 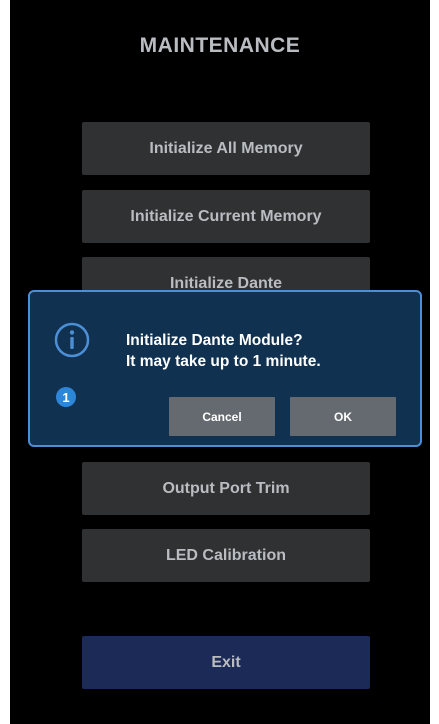 What do you see at coordinates (223, 361) in the screenshot?
I see `dialog-message-line2: It may take up to 1 minute.` at bounding box center [223, 361].